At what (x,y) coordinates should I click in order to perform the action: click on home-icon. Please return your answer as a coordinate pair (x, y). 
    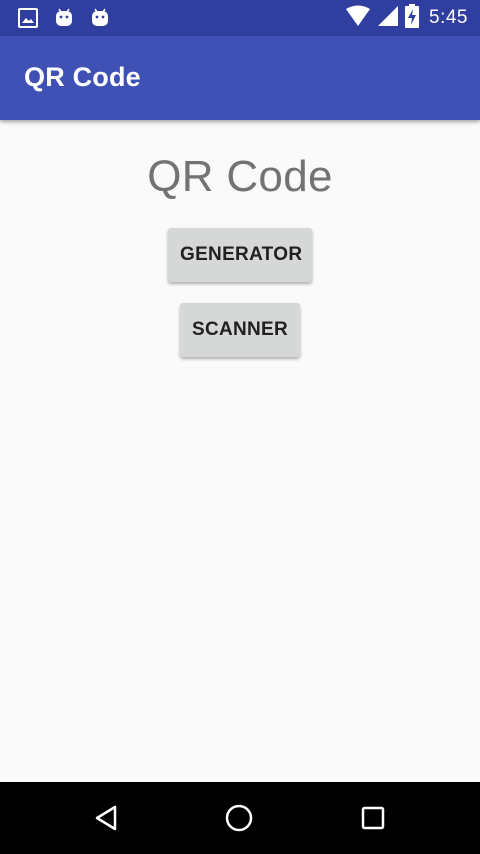
    Looking at the image, I should click on (239, 818).